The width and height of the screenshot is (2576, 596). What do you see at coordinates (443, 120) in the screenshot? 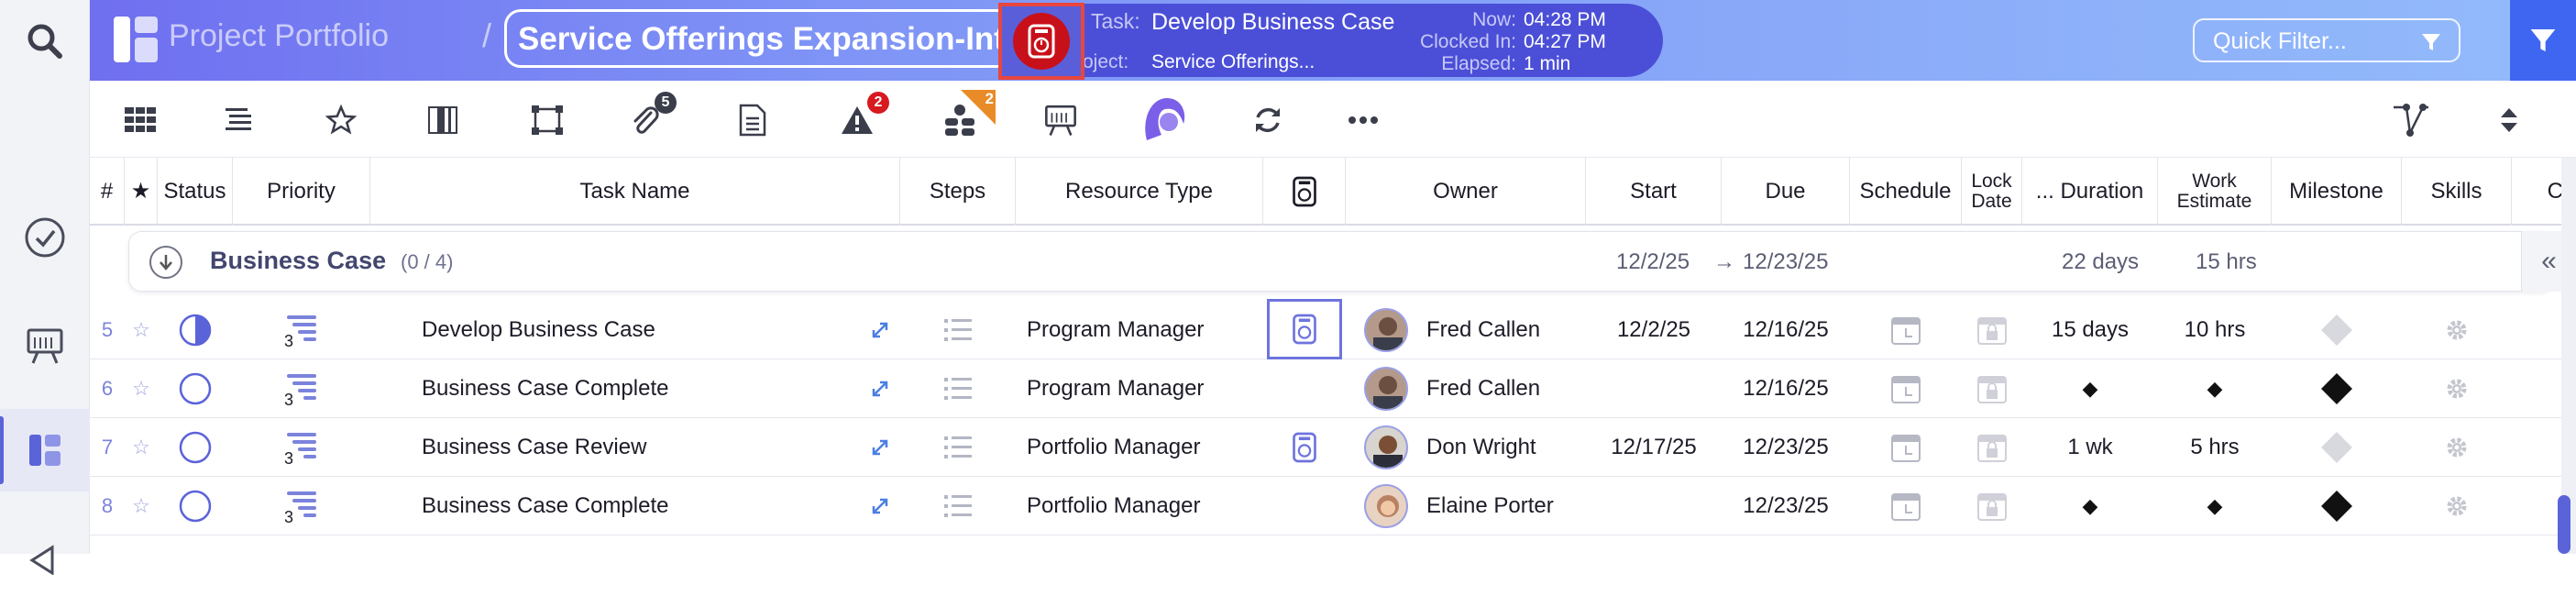
I see `columns-button` at bounding box center [443, 120].